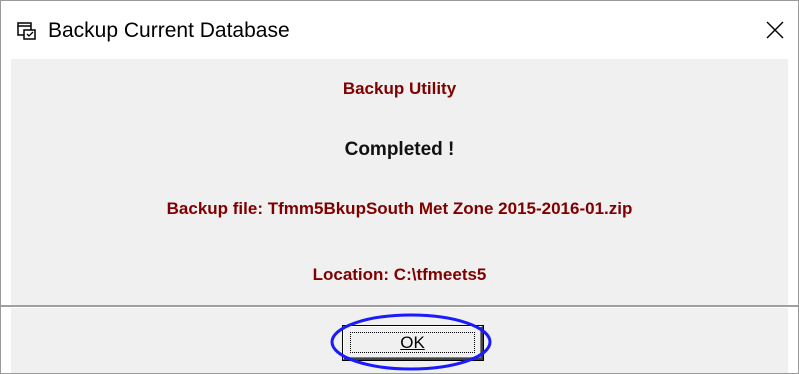  I want to click on button-area-divider, so click(399, 306).